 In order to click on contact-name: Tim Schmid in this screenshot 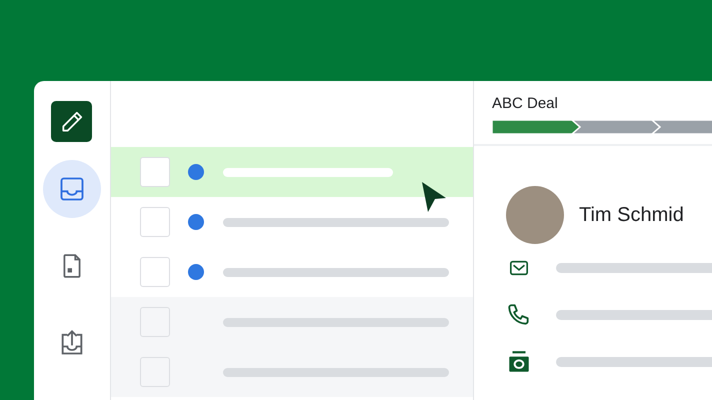, I will do `click(631, 215)`.